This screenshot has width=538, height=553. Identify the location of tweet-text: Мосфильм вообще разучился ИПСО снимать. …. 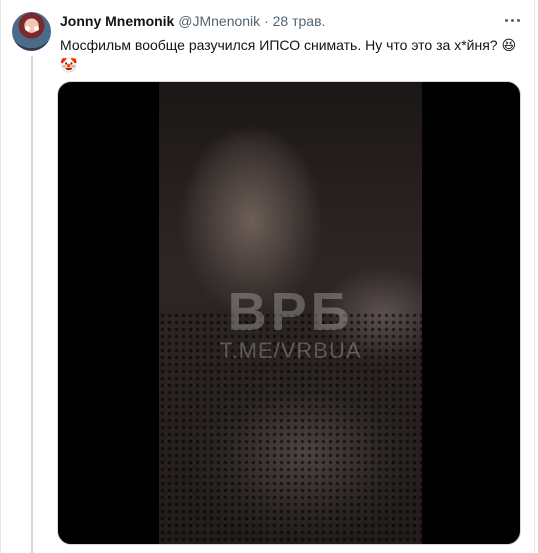
(290, 56).